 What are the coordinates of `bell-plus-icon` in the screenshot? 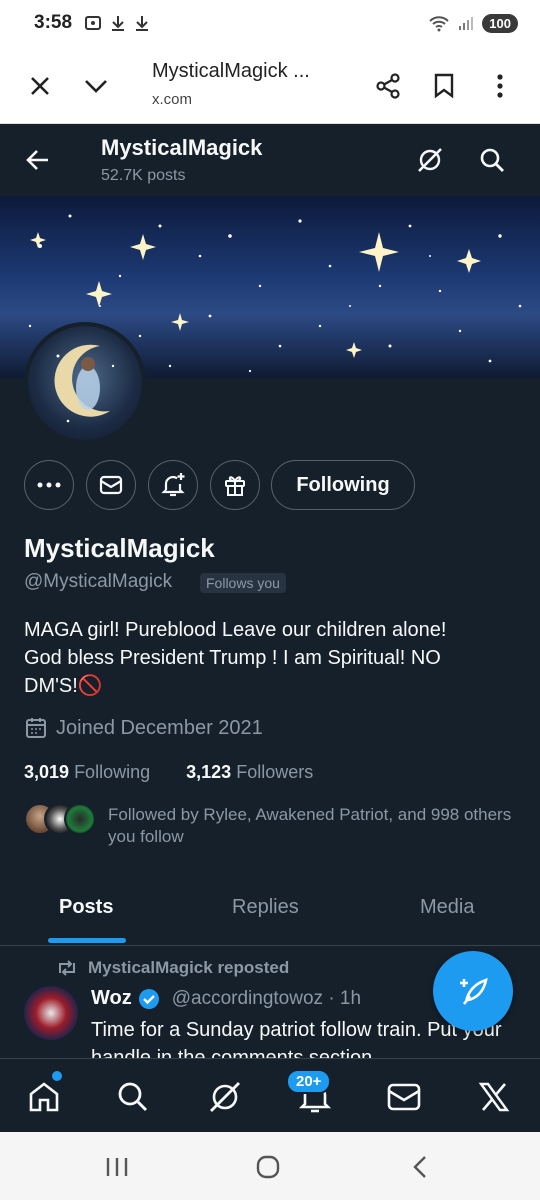 It's located at (173, 485).